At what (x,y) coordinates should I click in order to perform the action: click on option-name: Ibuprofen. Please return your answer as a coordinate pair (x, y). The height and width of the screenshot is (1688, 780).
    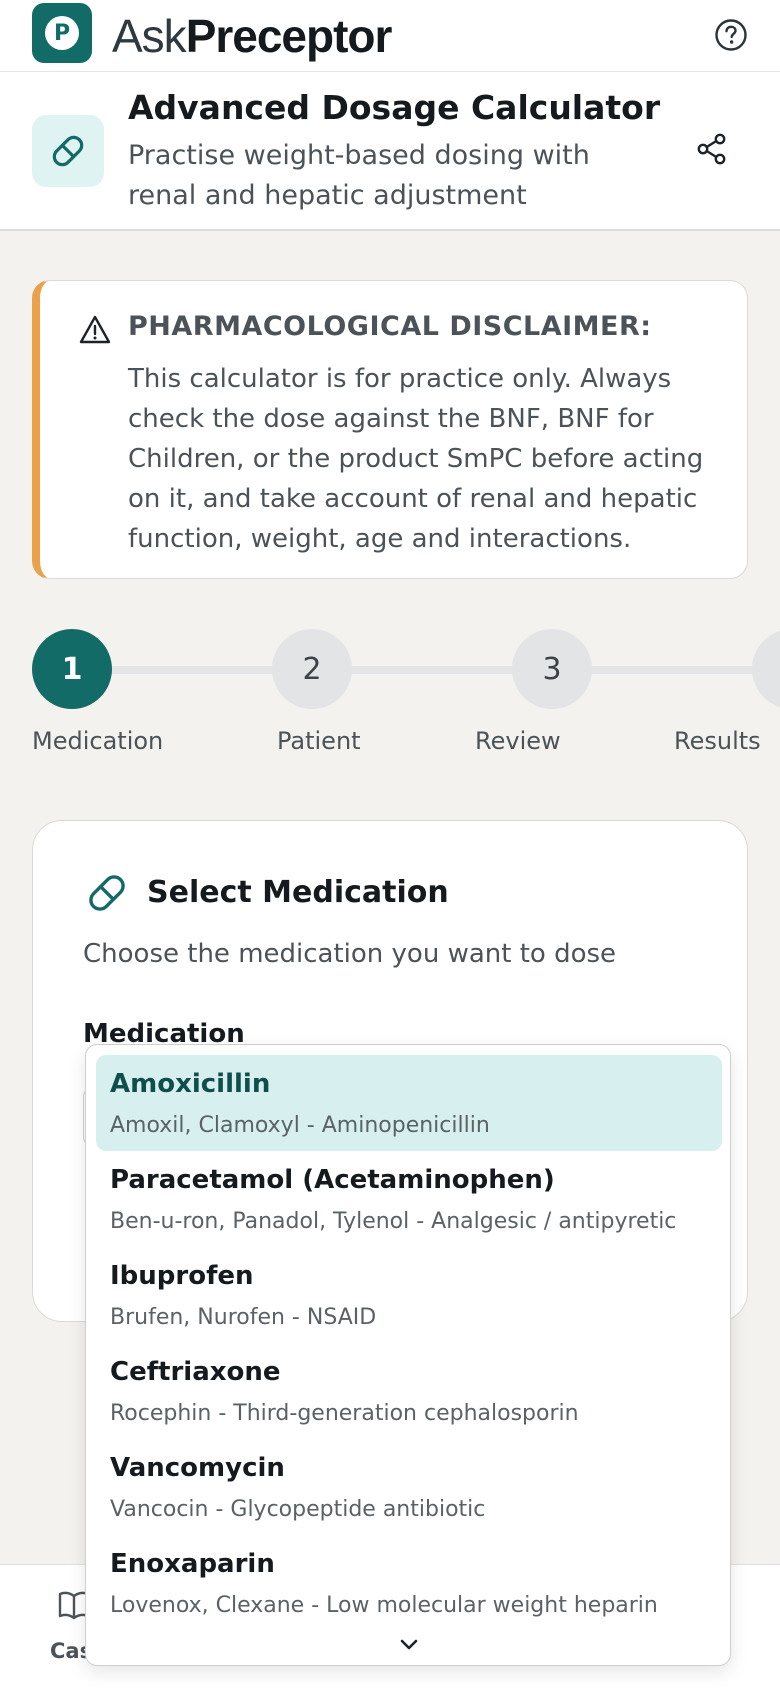
    Looking at the image, I should click on (182, 1276).